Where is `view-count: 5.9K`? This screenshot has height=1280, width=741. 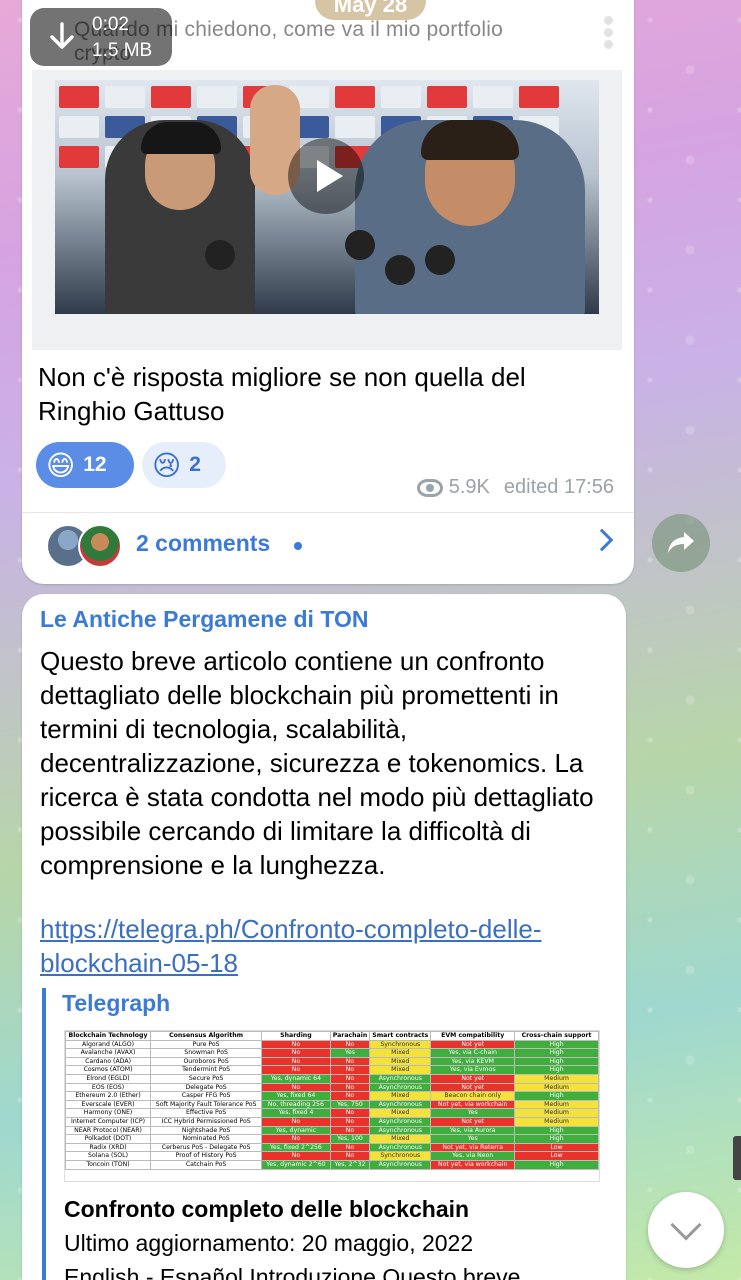 view-count: 5.9K is located at coordinates (469, 487).